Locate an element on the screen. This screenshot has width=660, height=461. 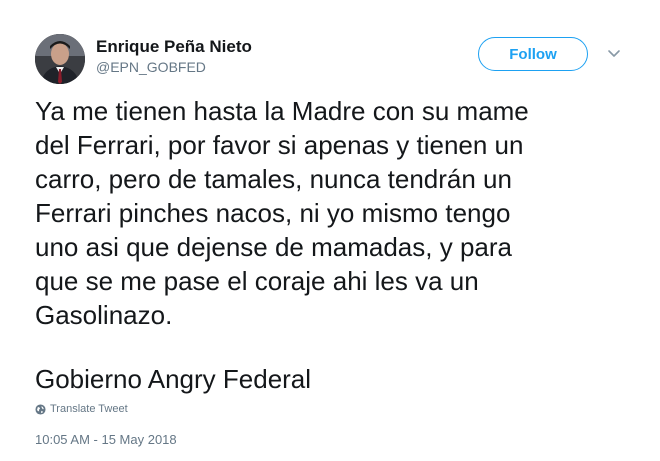
globe-icon is located at coordinates (40, 409).